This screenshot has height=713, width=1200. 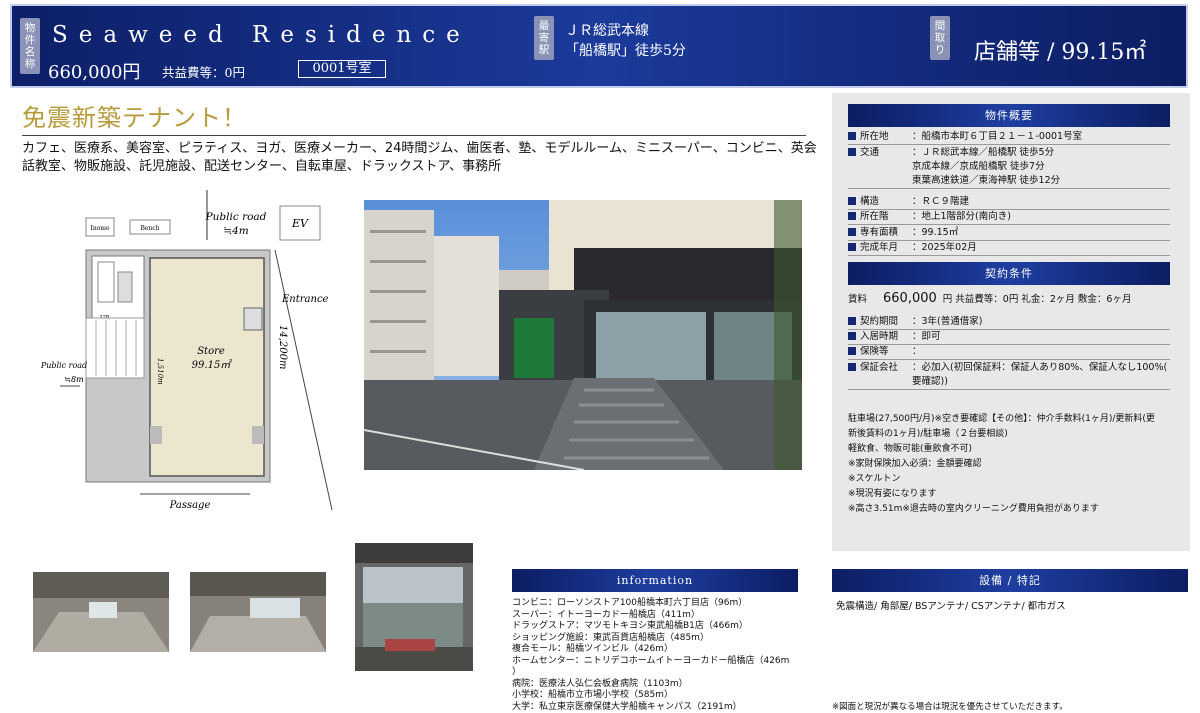 I want to click on info-item: 病院：医療法人弘仁会板倉病院（1103m）, so click(x=600, y=683).